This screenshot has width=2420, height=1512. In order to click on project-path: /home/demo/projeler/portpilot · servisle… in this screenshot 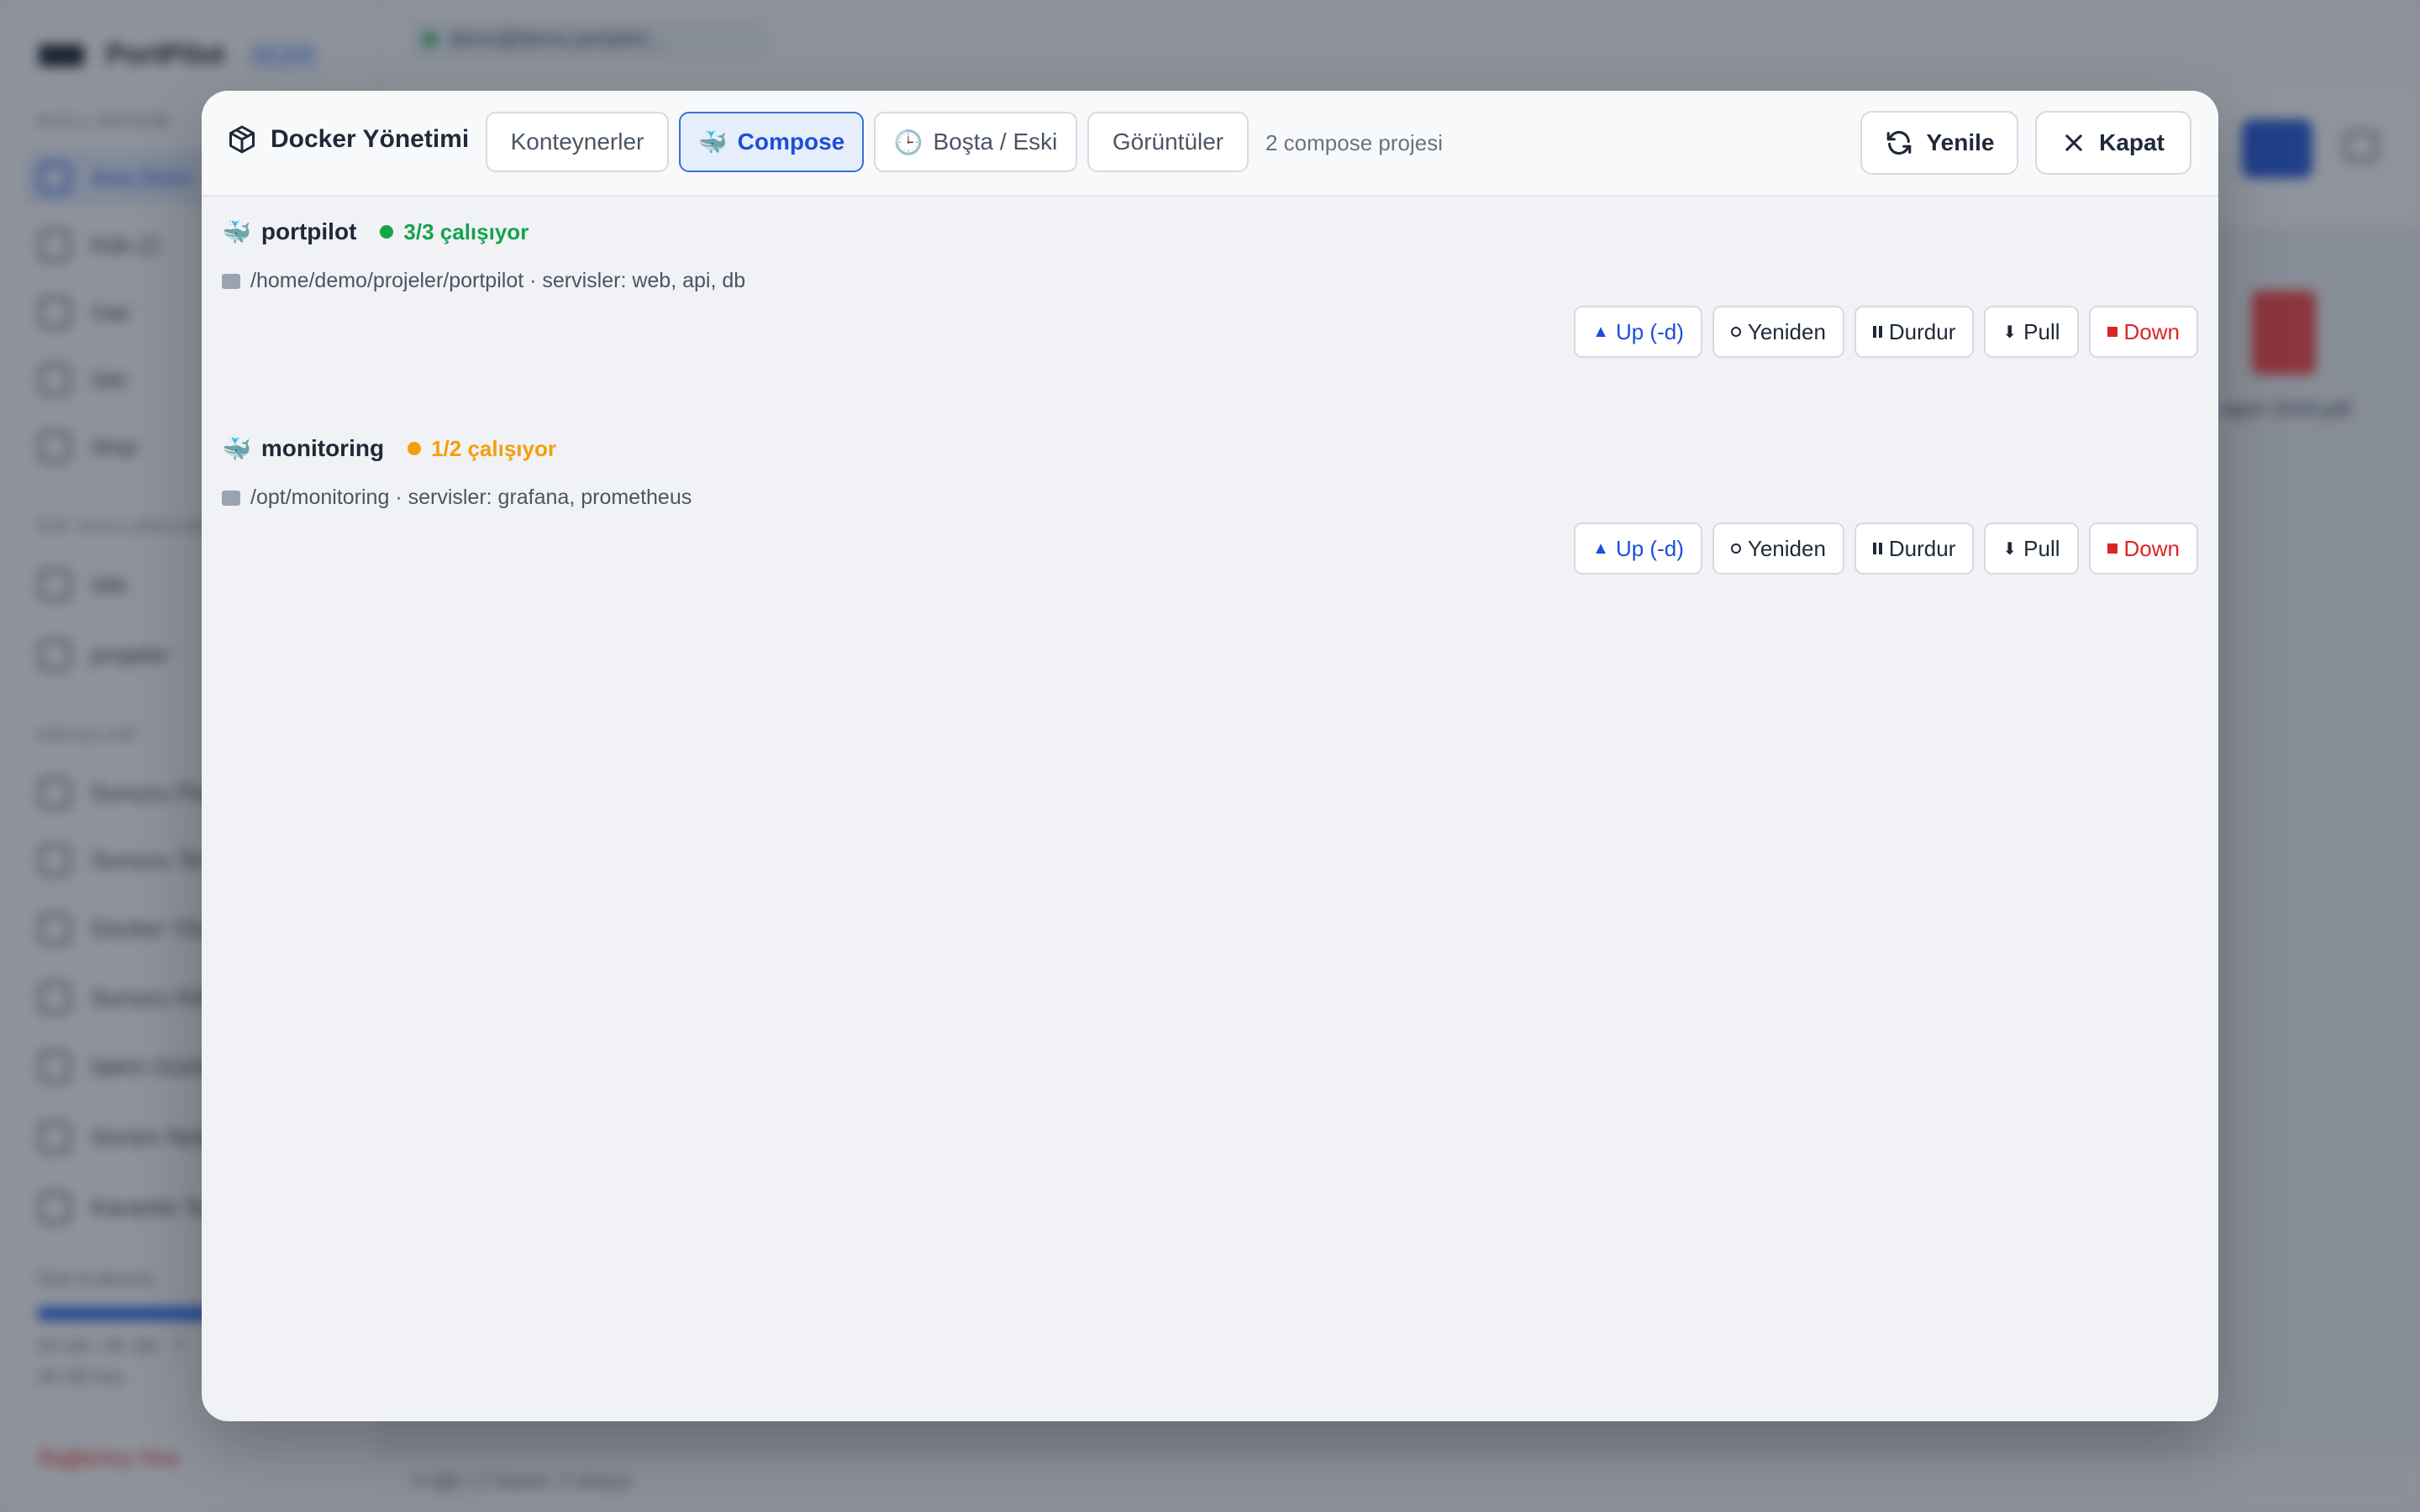, I will do `click(483, 281)`.